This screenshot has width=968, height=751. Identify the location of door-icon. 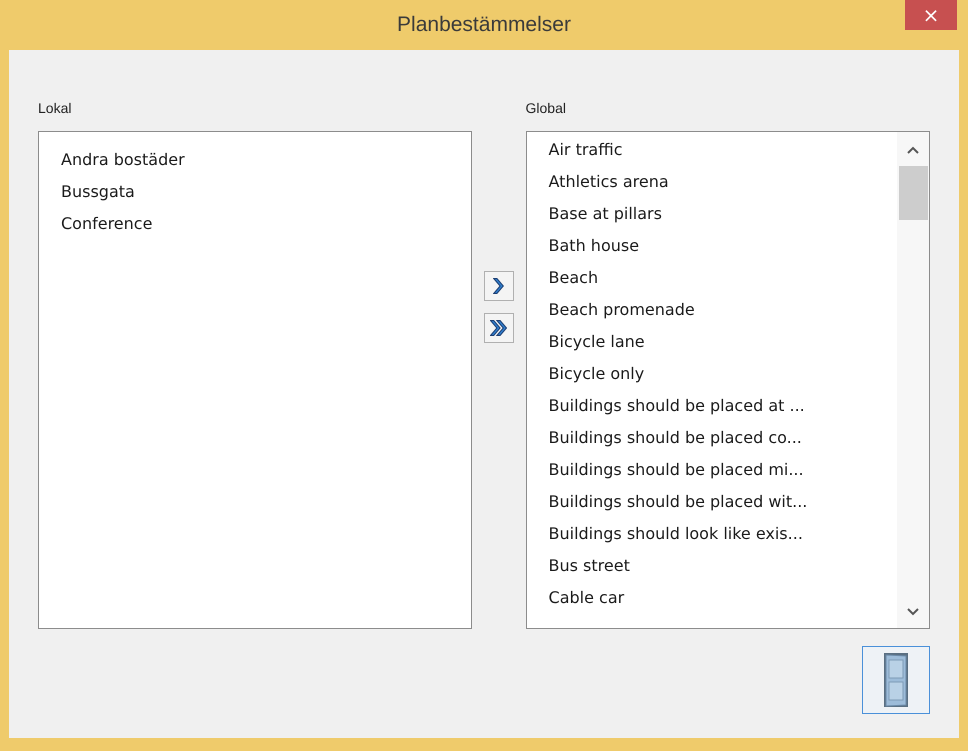
(896, 680).